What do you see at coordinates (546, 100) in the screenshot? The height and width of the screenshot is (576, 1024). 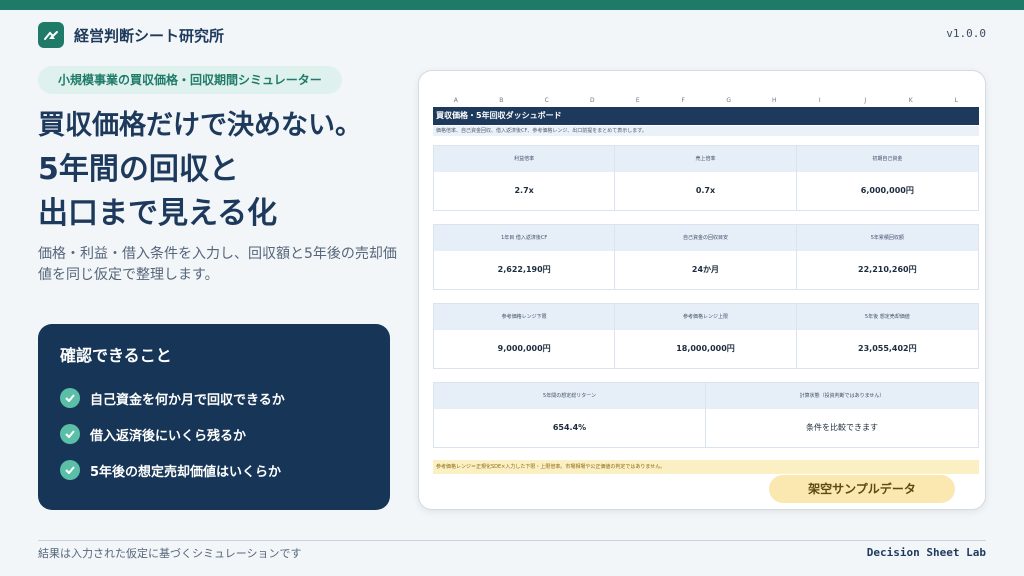 I see `column-header: C` at bounding box center [546, 100].